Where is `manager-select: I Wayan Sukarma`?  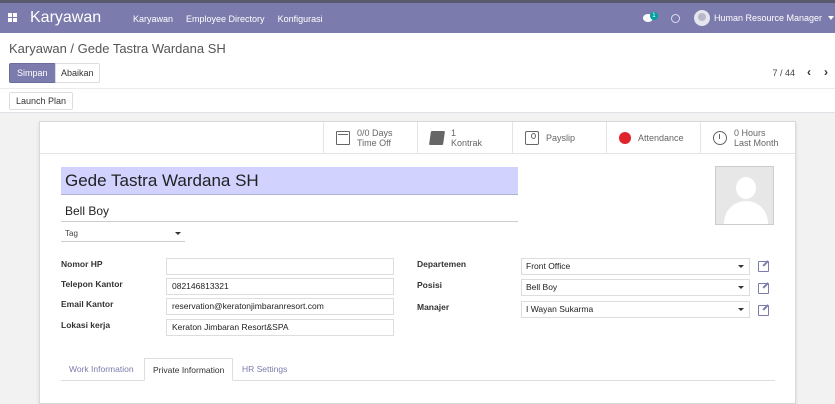
manager-select: I Wayan Sukarma is located at coordinates (635, 309).